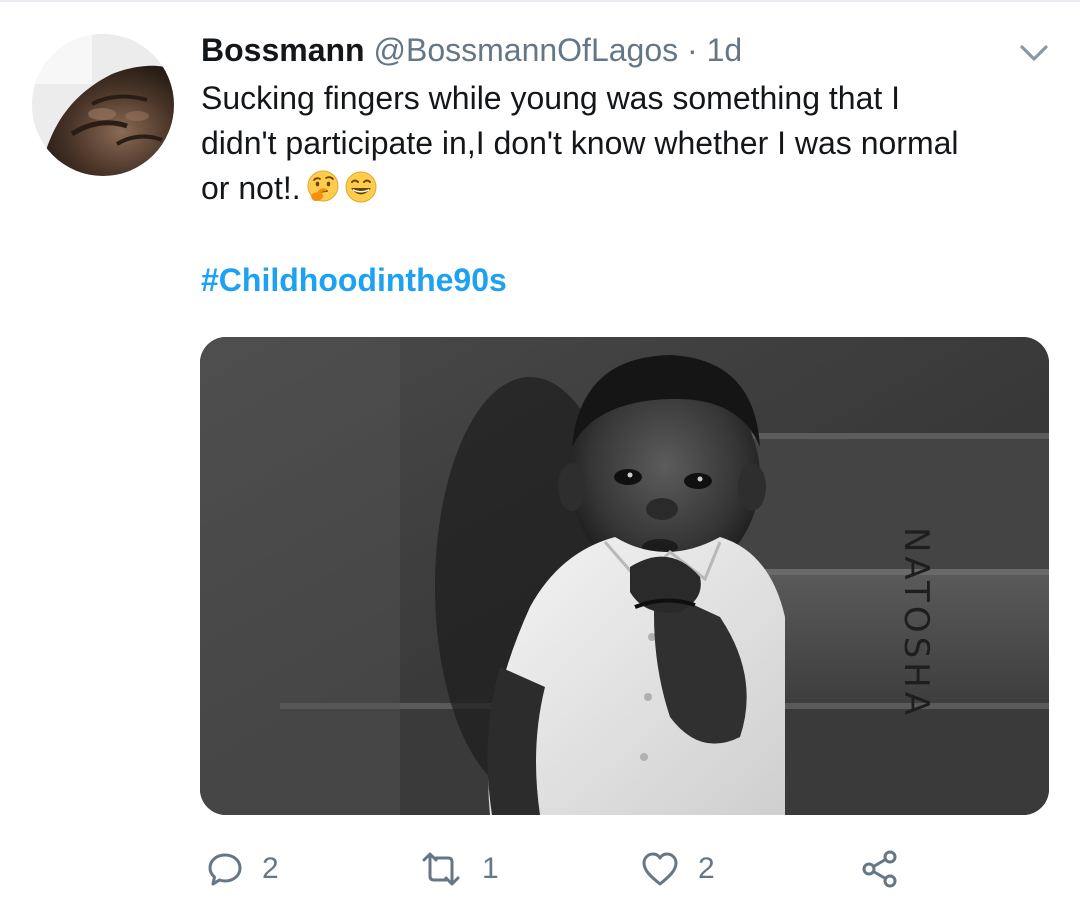 Image resolution: width=1080 pixels, height=920 pixels. I want to click on thinking-face-icon, so click(323, 186).